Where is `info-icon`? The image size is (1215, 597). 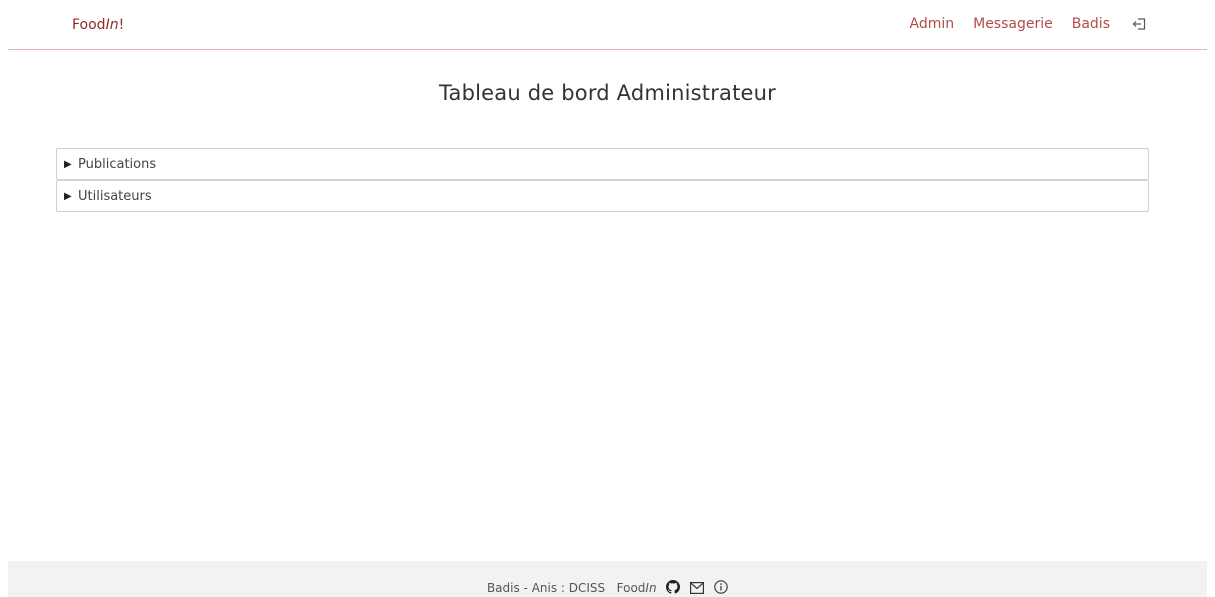 info-icon is located at coordinates (721, 588).